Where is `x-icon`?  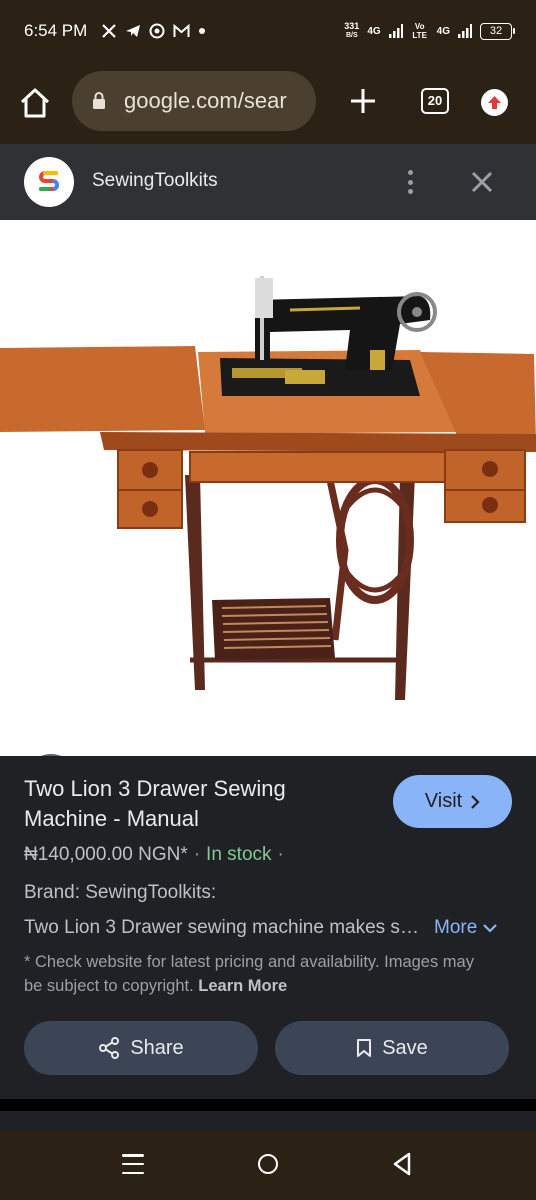 x-icon is located at coordinates (109, 31).